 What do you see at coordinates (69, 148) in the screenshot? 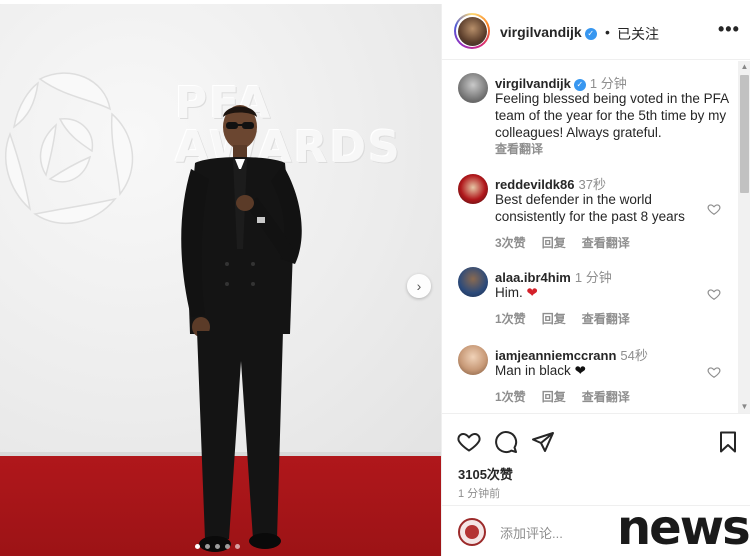
I see `pfa-petal-logo` at bounding box center [69, 148].